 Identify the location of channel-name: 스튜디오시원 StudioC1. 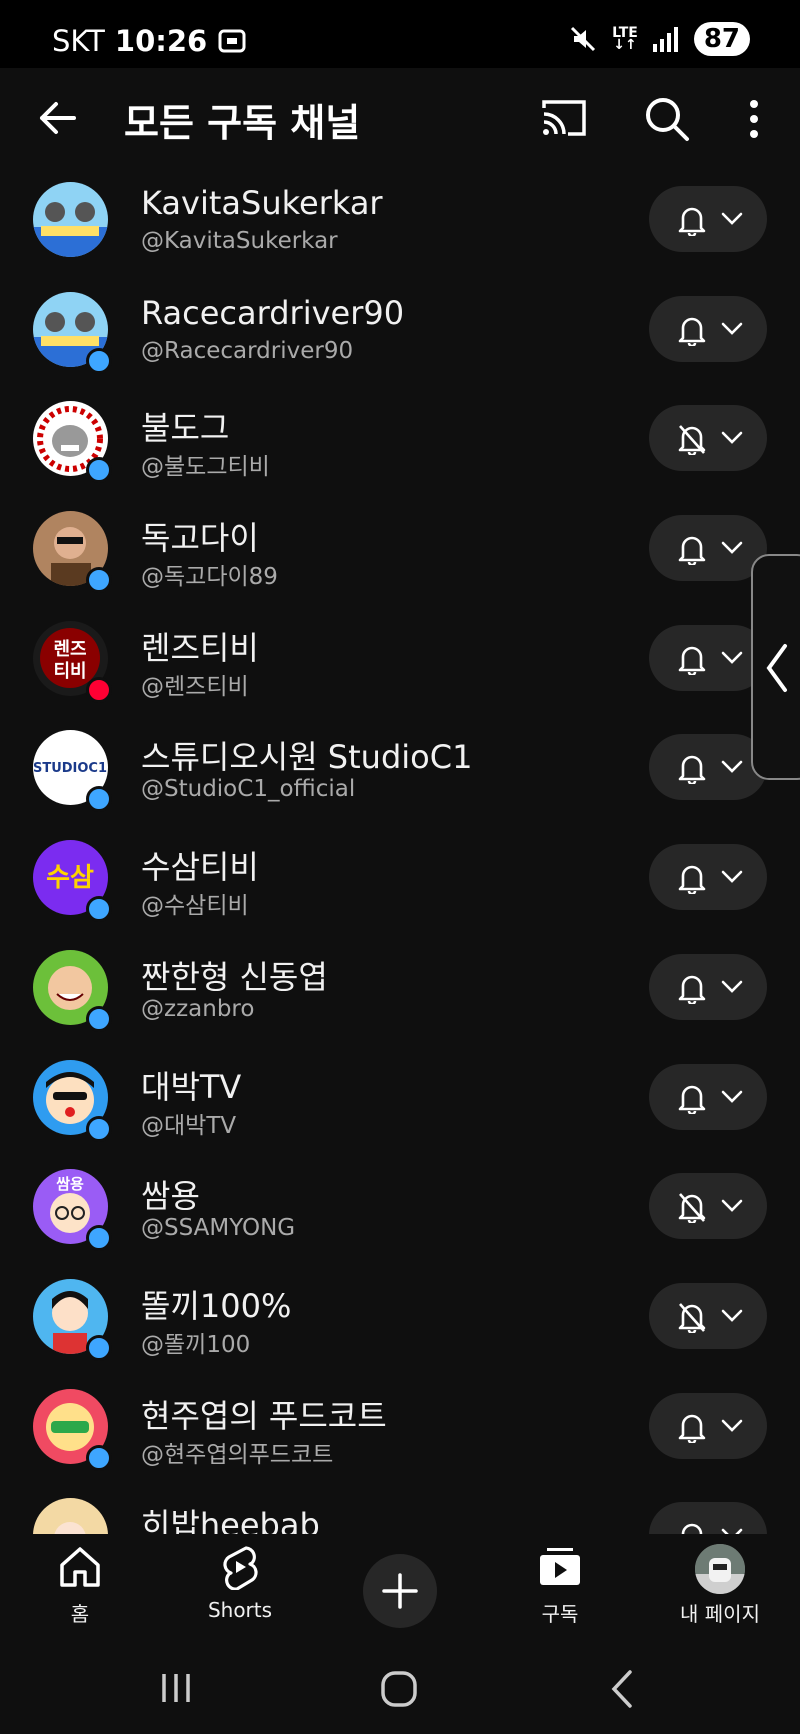
(307, 757).